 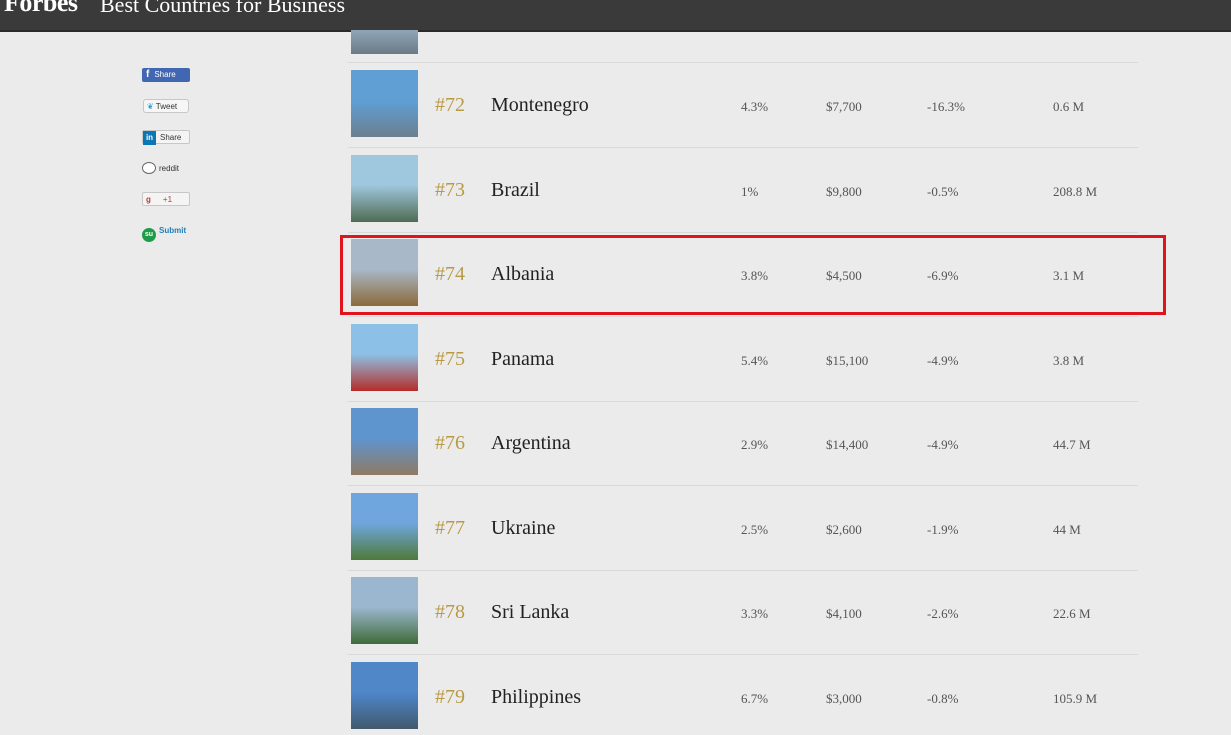 I want to click on facebook-share-button: f Share, so click(x=166, y=75).